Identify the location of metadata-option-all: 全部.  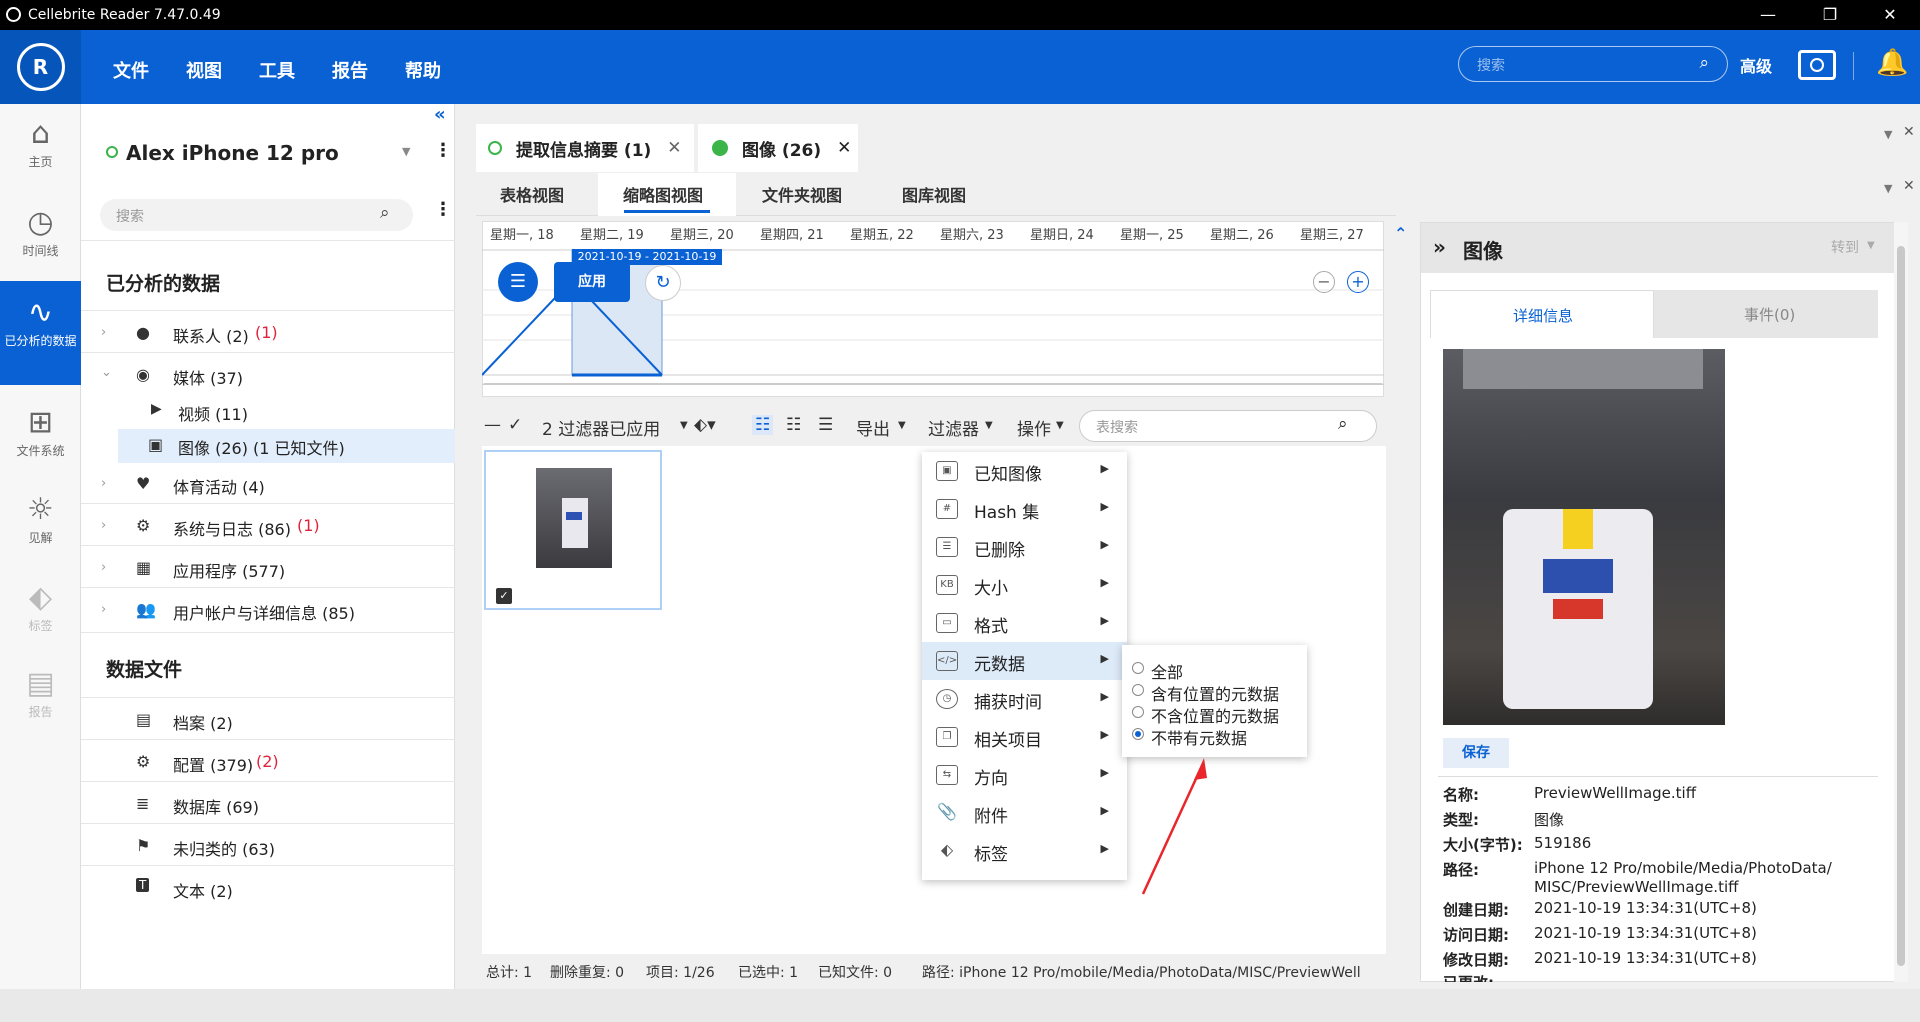
(1217, 670).